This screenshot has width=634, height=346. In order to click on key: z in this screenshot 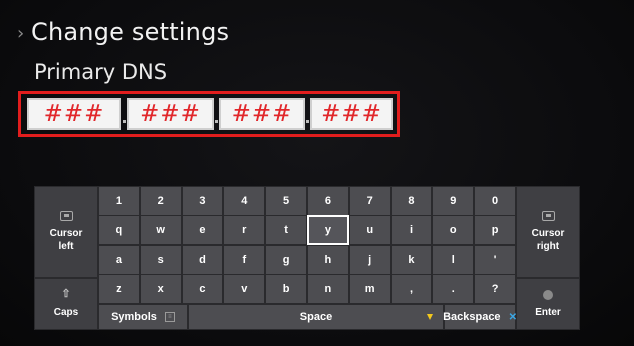, I will do `click(119, 289)`.